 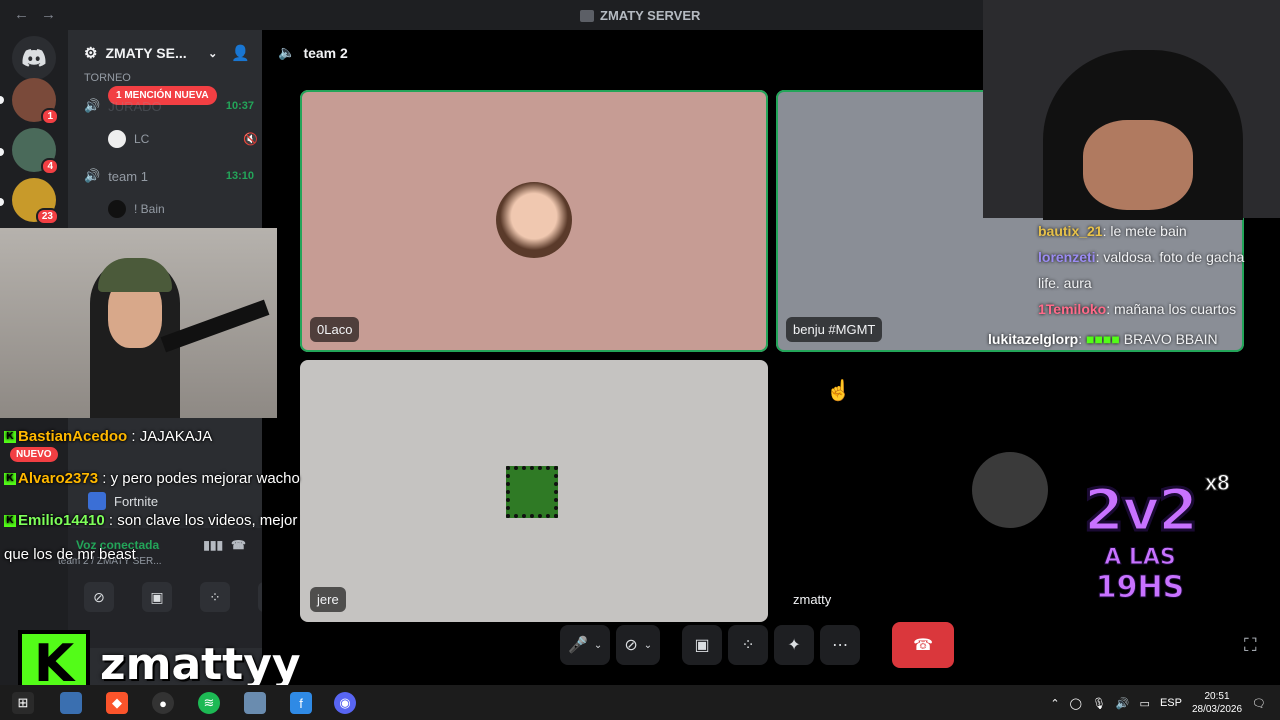 What do you see at coordinates (135, 275) in the screenshot?
I see `webcam-cap` at bounding box center [135, 275].